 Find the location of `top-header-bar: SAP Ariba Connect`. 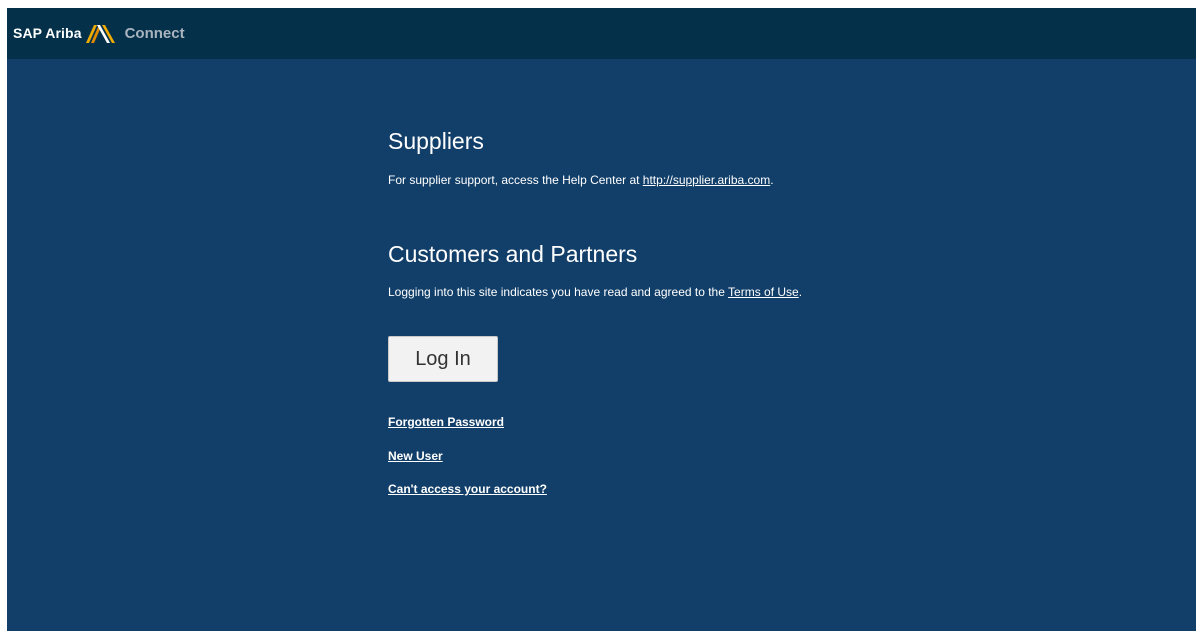

top-header-bar: SAP Ariba Connect is located at coordinates (601, 33).